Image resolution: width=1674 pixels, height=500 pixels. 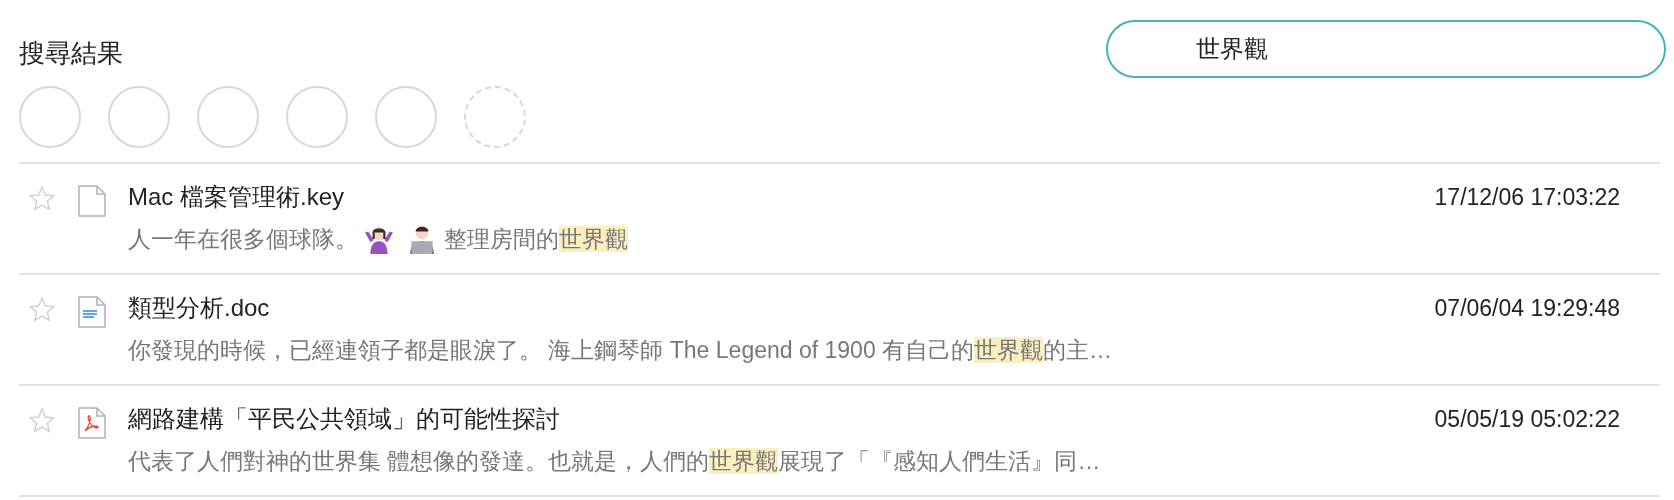 What do you see at coordinates (536, 239) in the screenshot?
I see `snippet-text: 整理房間的世界觀` at bounding box center [536, 239].